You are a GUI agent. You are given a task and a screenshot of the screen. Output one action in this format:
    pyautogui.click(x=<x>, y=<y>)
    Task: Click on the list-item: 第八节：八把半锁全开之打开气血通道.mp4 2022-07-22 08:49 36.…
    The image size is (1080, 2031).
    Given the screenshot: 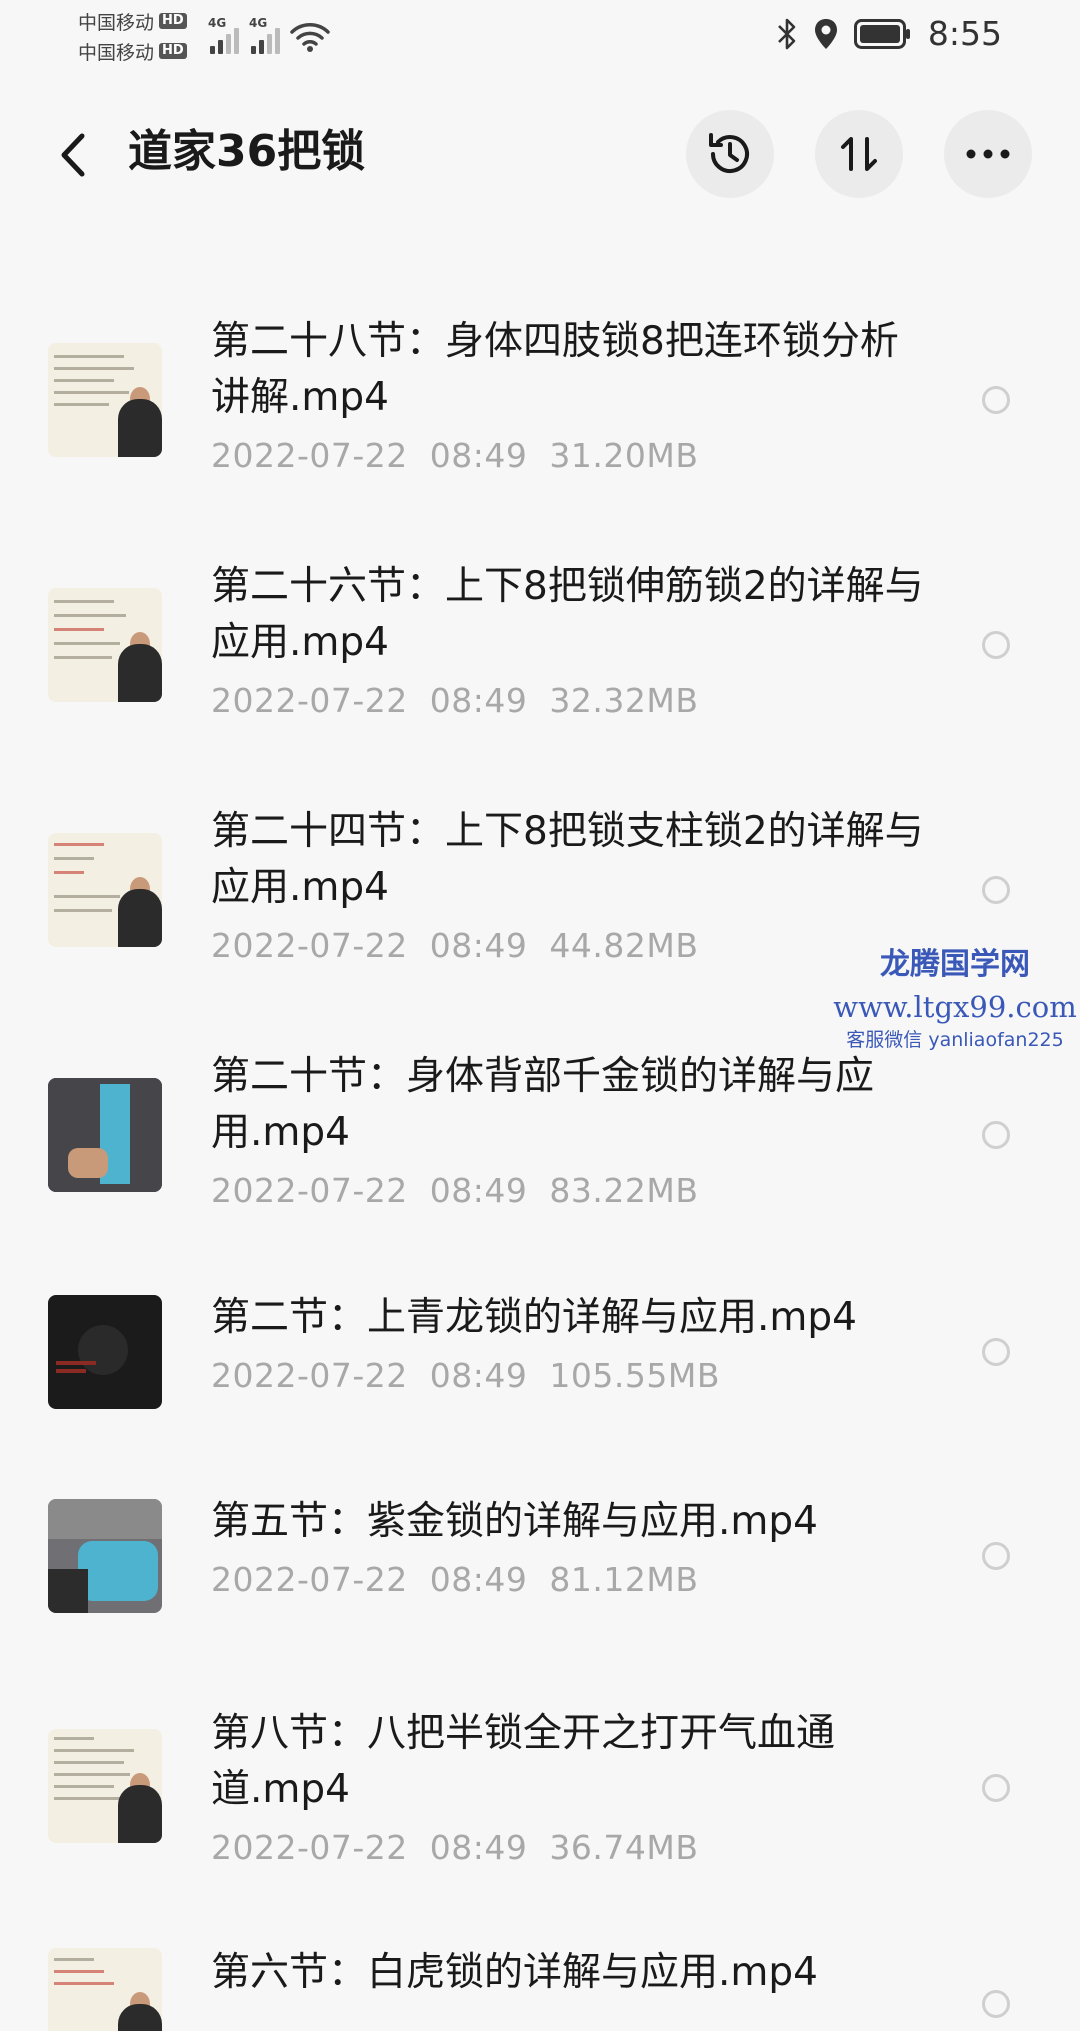 What is the action you would take?
    pyautogui.click(x=540, y=1806)
    